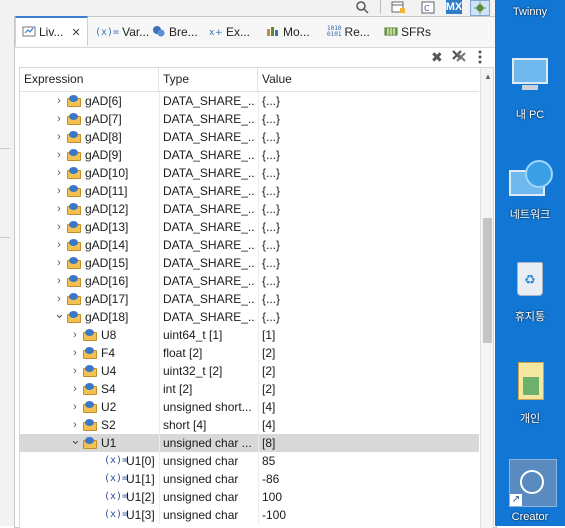 This screenshot has height=528, width=565. Describe the element at coordinates (258, 497) in the screenshot. I see `column-divider` at that location.